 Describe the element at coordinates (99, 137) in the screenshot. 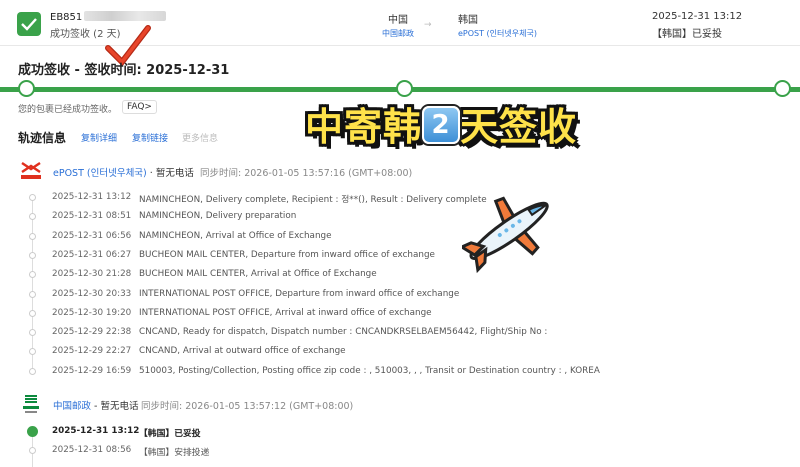

I see `copy-detail-link: 复制详细` at that location.